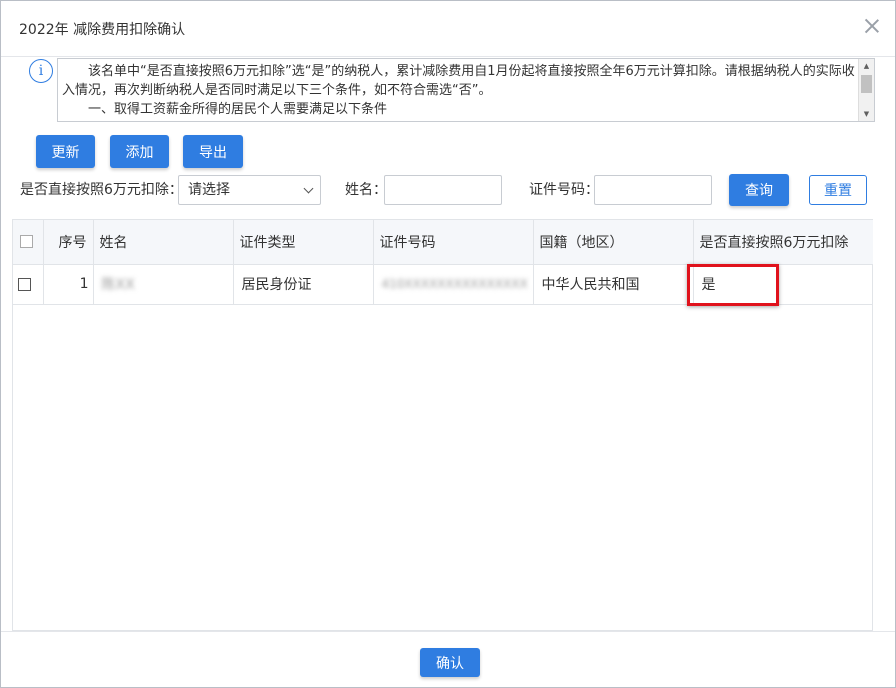 The width and height of the screenshot is (896, 688). What do you see at coordinates (209, 190) in the screenshot?
I see `direct-deduction-select-value: 请选择` at bounding box center [209, 190].